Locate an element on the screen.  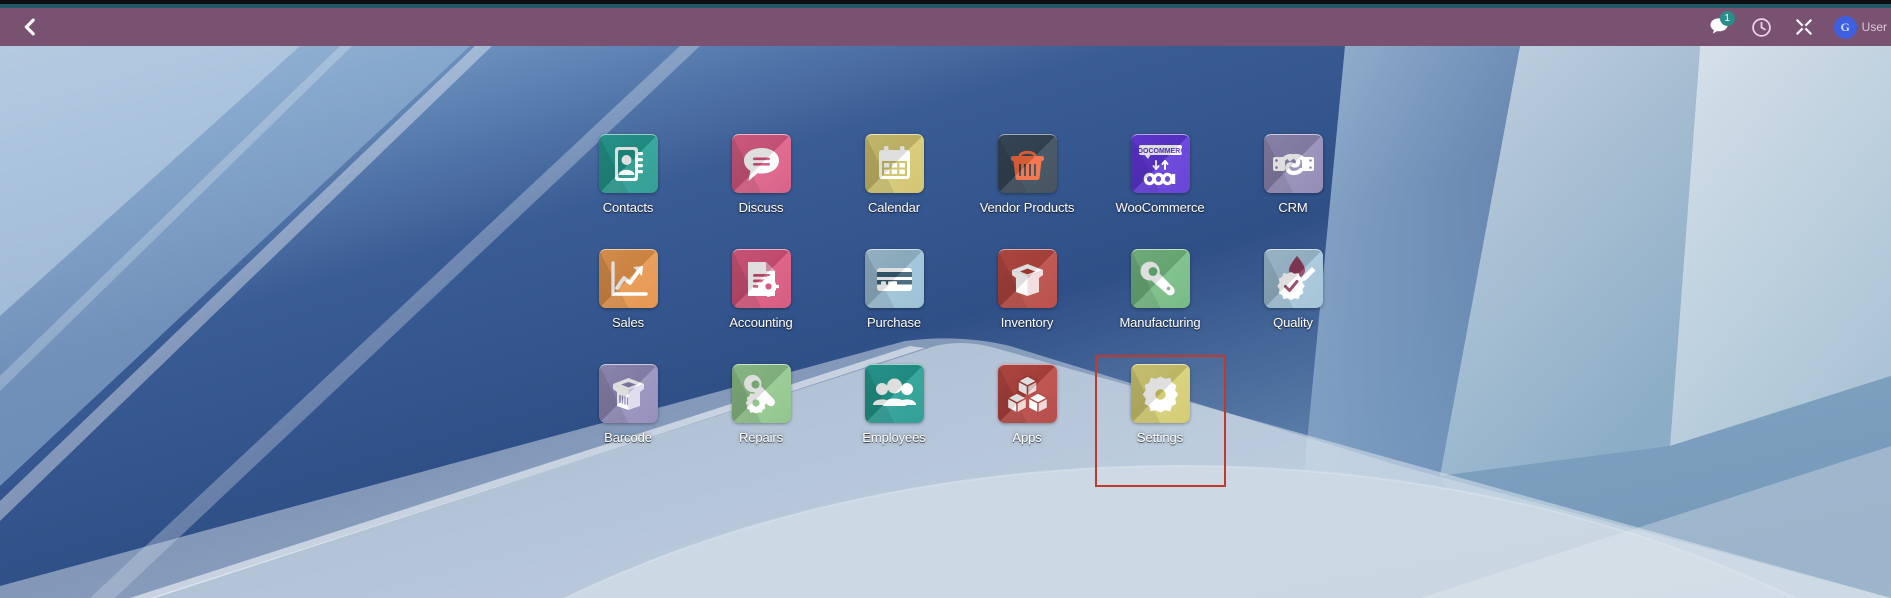
app-item-inventory: Inventory is located at coordinates (1027, 305).